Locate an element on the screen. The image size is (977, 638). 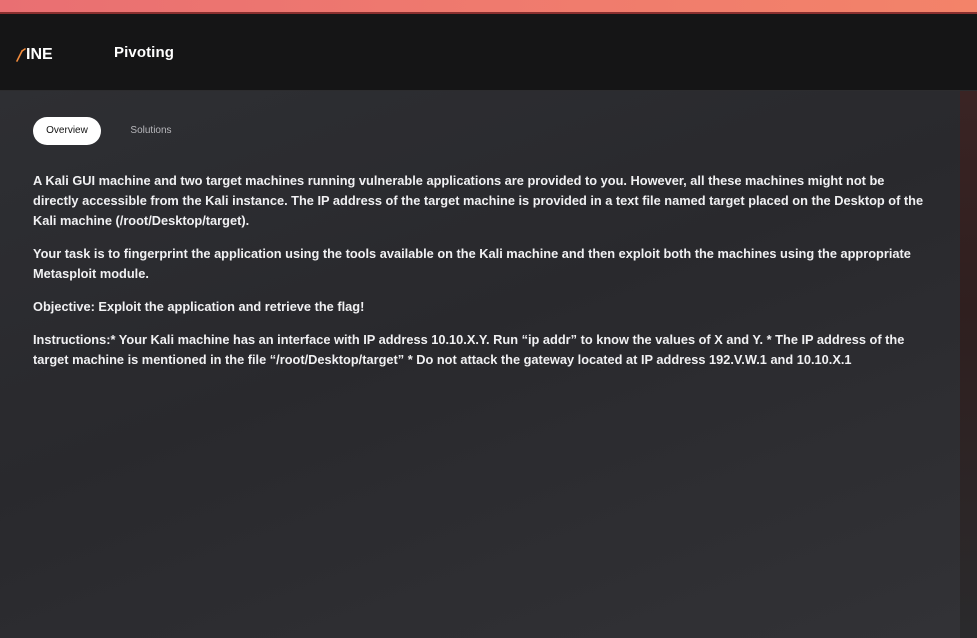
tab-overview: Overview is located at coordinates (67, 131).